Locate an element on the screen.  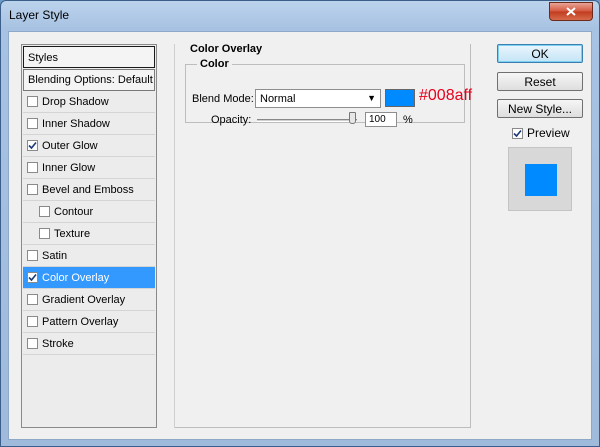
style-item-label: Drop Shadow is located at coordinates (75, 101).